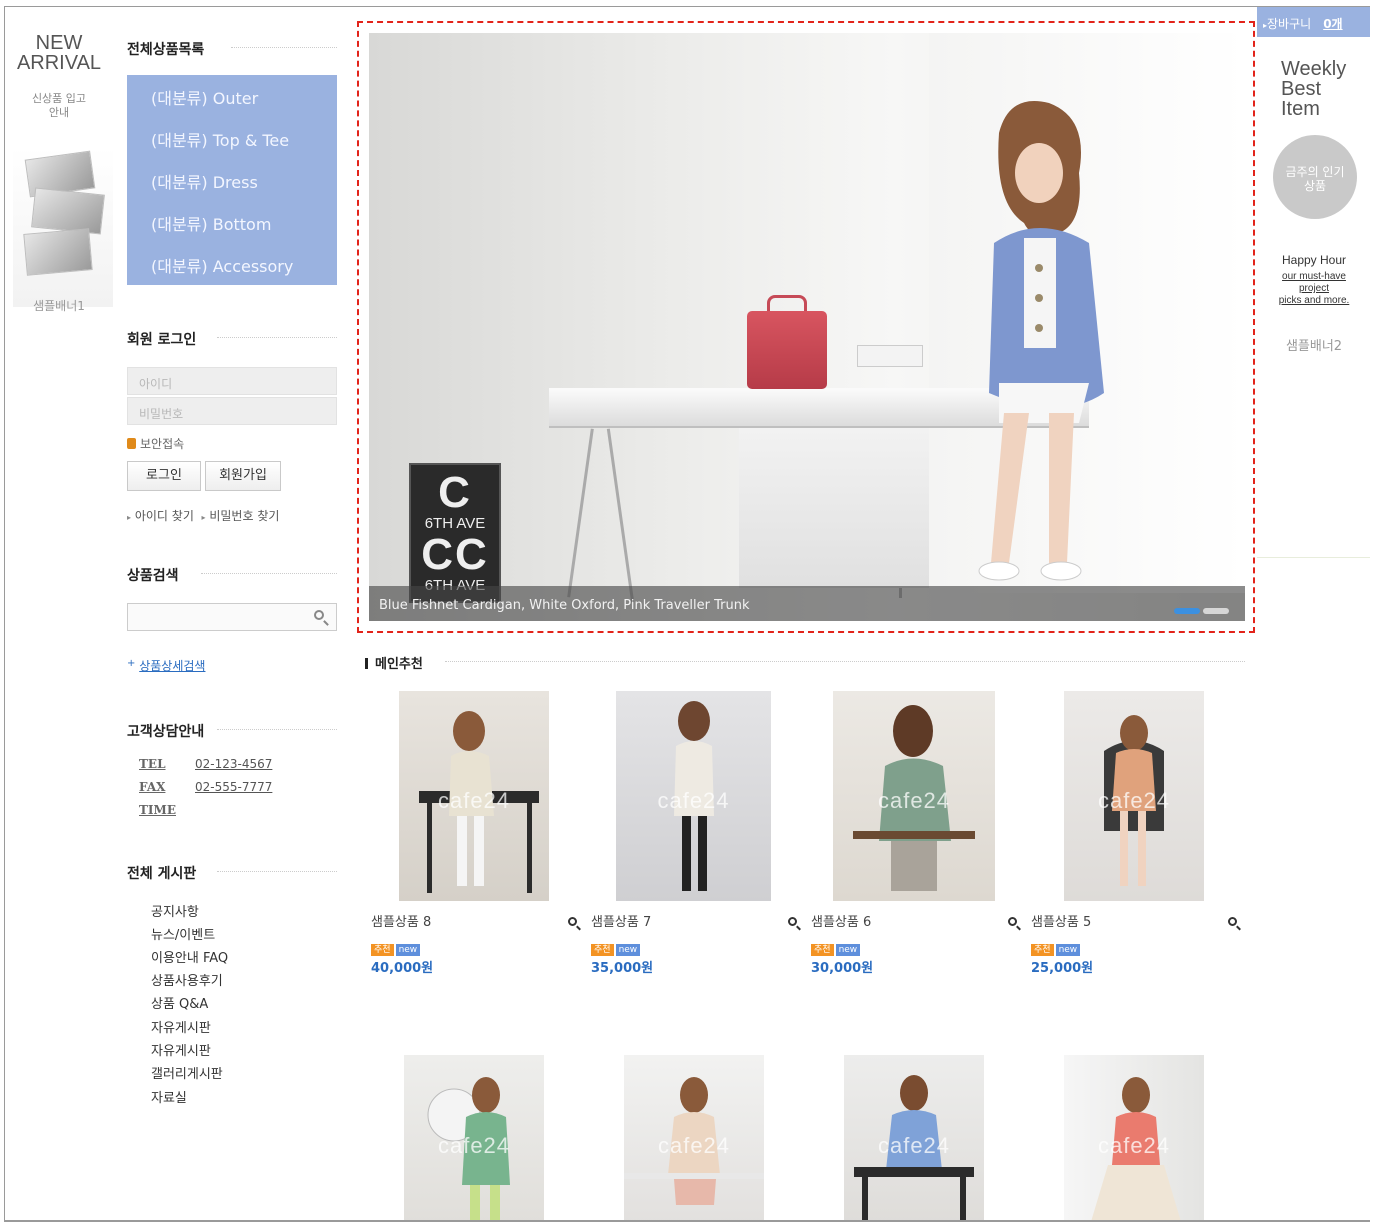 Image resolution: width=1374 pixels, height=1225 pixels. What do you see at coordinates (1313, 344) in the screenshot?
I see `sample-banner-2: 샘플배너2` at bounding box center [1313, 344].